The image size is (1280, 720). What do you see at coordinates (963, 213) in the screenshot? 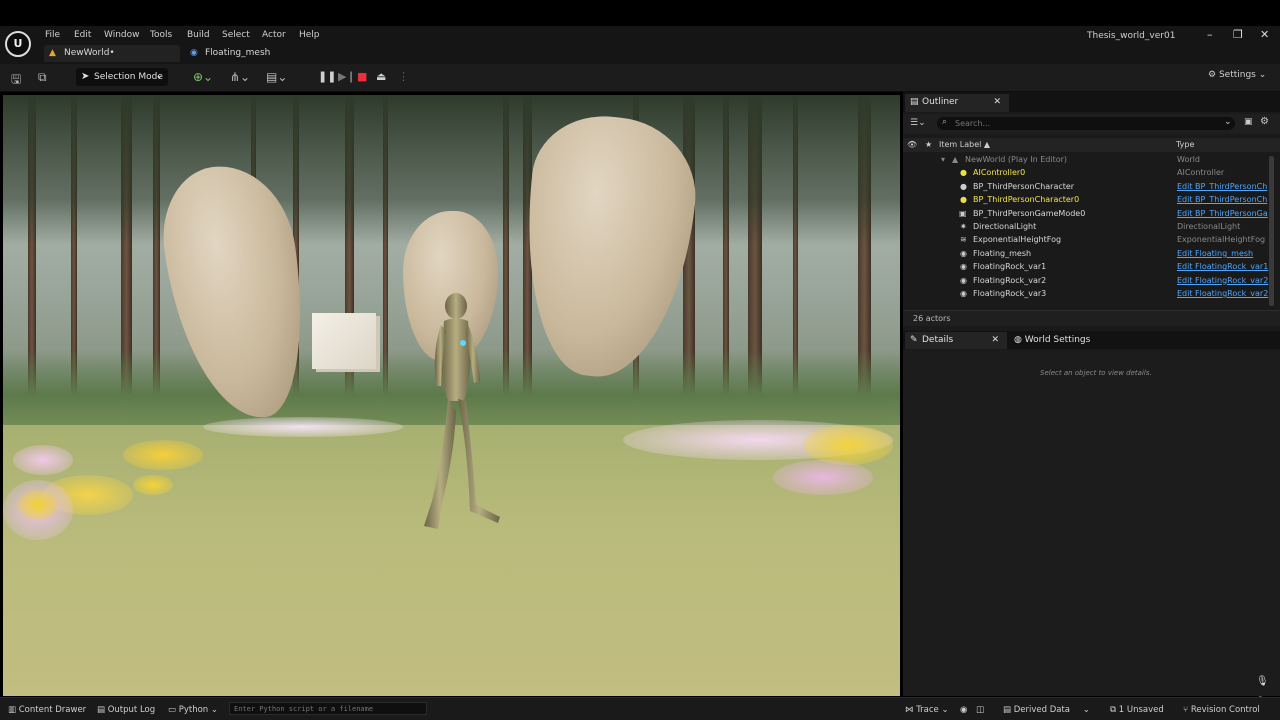
I see `game-mode-icon: ▣` at bounding box center [963, 213].